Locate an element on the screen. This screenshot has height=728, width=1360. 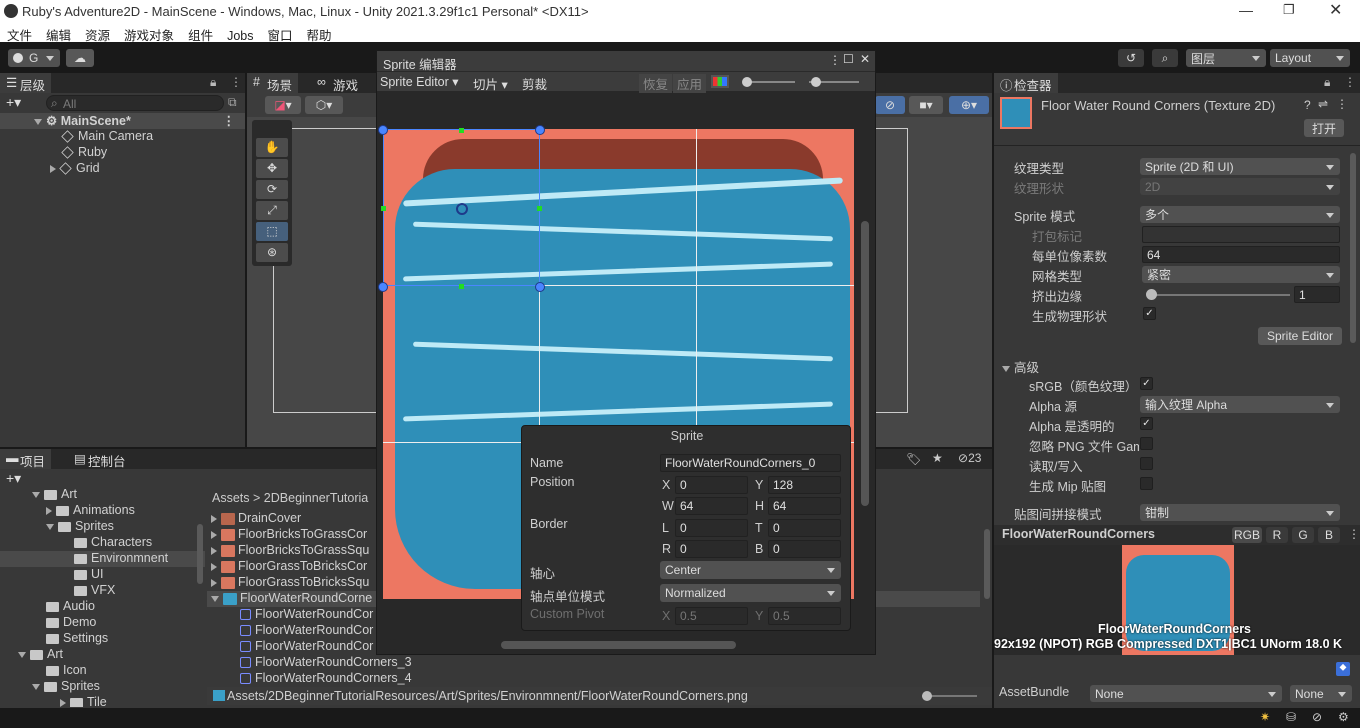
channel-r-button: R is located at coordinates (1277, 535).